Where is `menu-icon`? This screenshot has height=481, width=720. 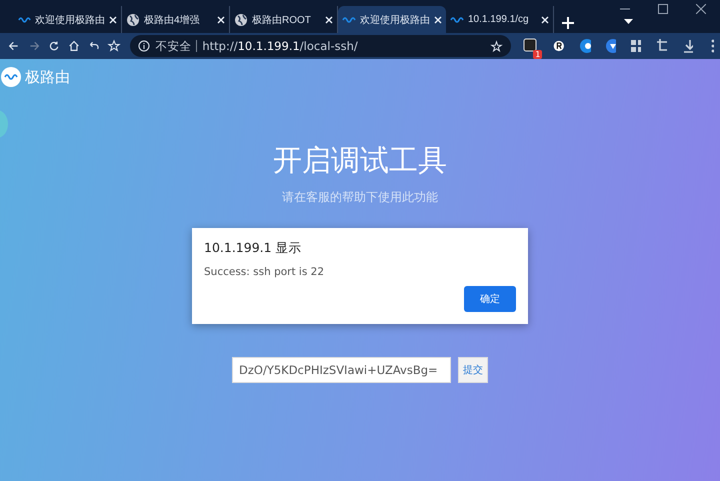
menu-icon is located at coordinates (712, 46).